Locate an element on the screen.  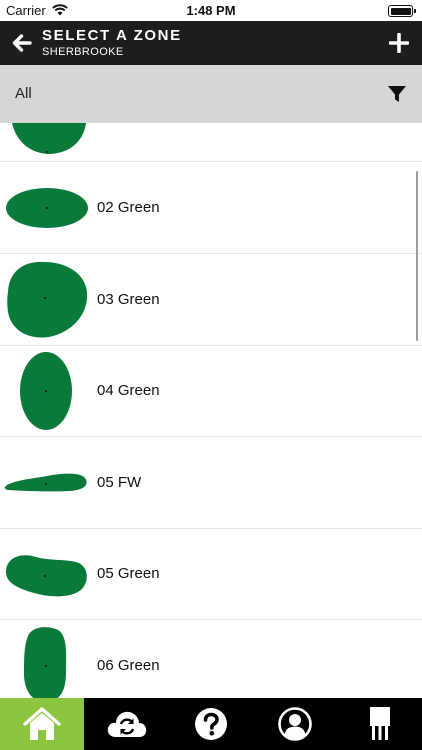
zone-row: 06 Green is located at coordinates (211, 659).